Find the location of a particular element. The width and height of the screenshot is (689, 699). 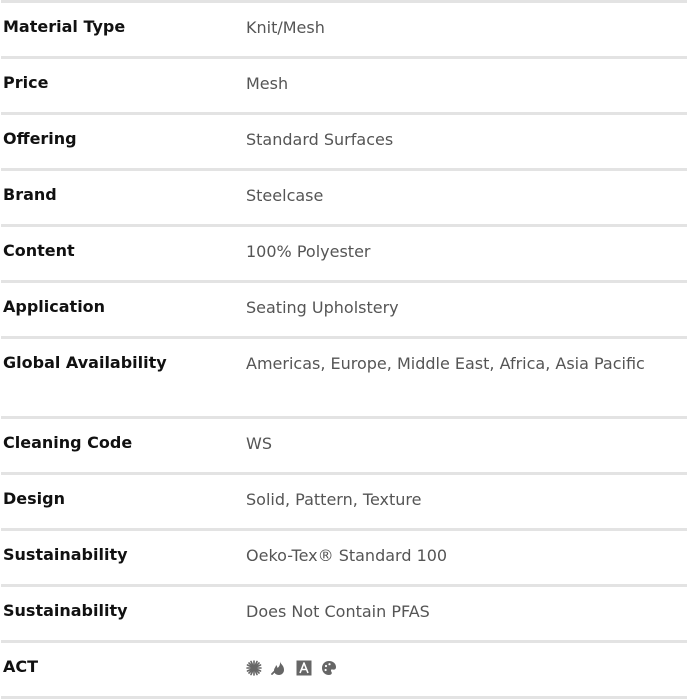

lightfastness-icon is located at coordinates (254, 668).